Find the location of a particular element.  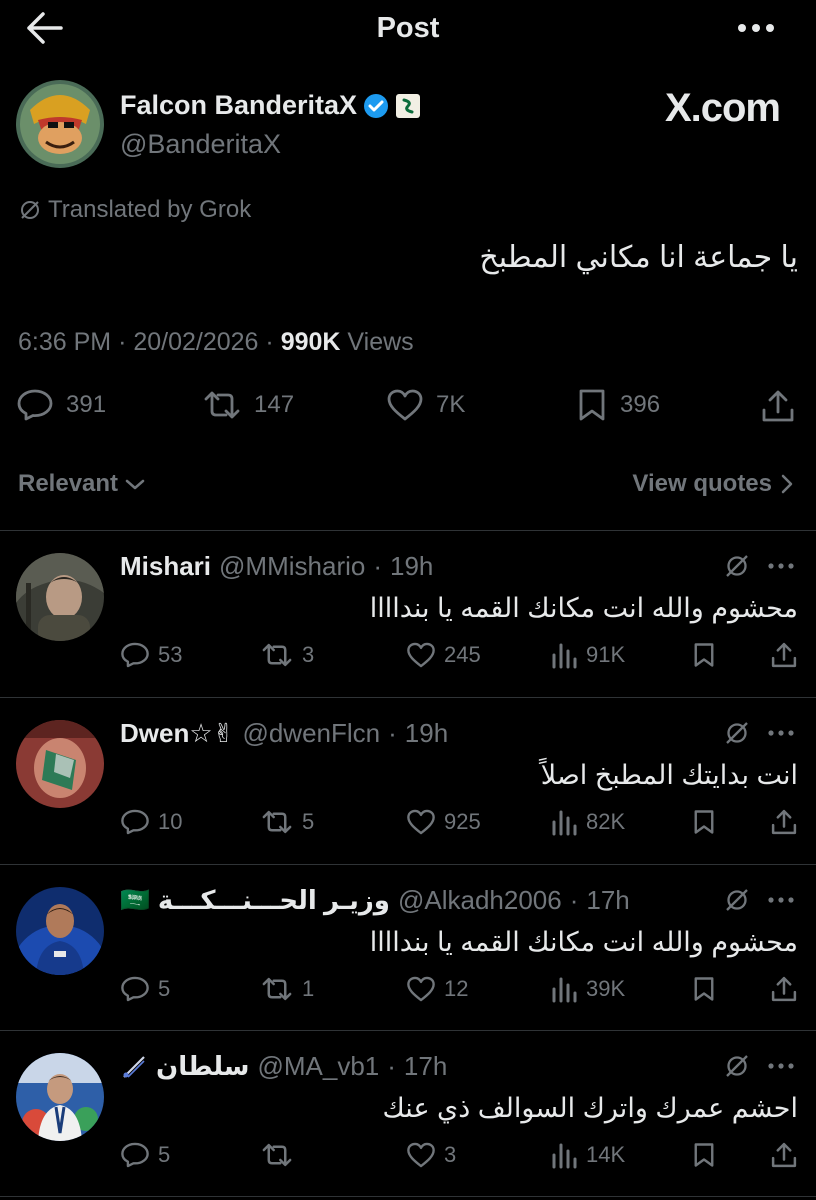

translation-notice: Translated by Grok is located at coordinates (134, 210).